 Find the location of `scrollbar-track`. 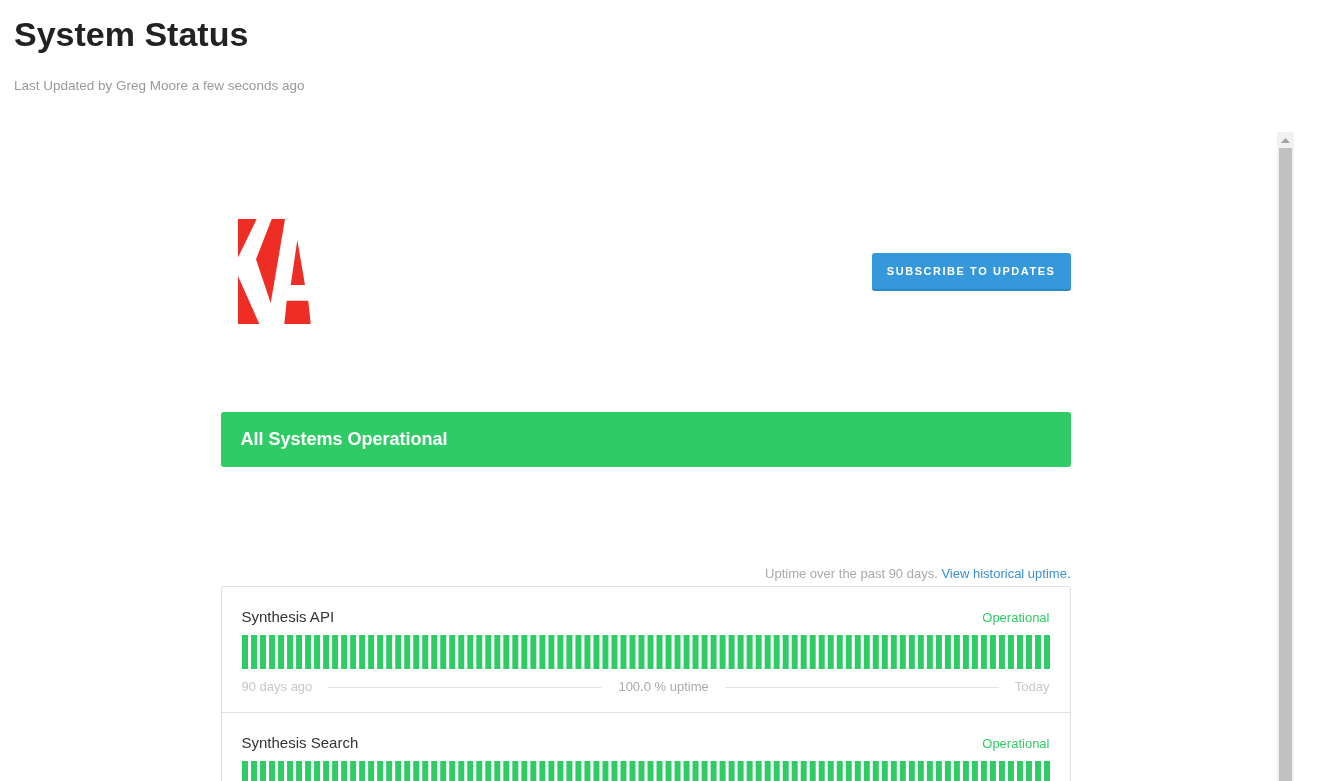

scrollbar-track is located at coordinates (1285, 456).